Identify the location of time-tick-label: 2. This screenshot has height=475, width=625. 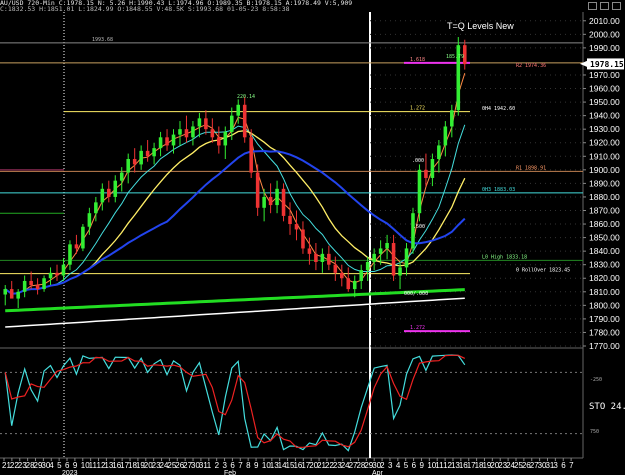
(382, 465).